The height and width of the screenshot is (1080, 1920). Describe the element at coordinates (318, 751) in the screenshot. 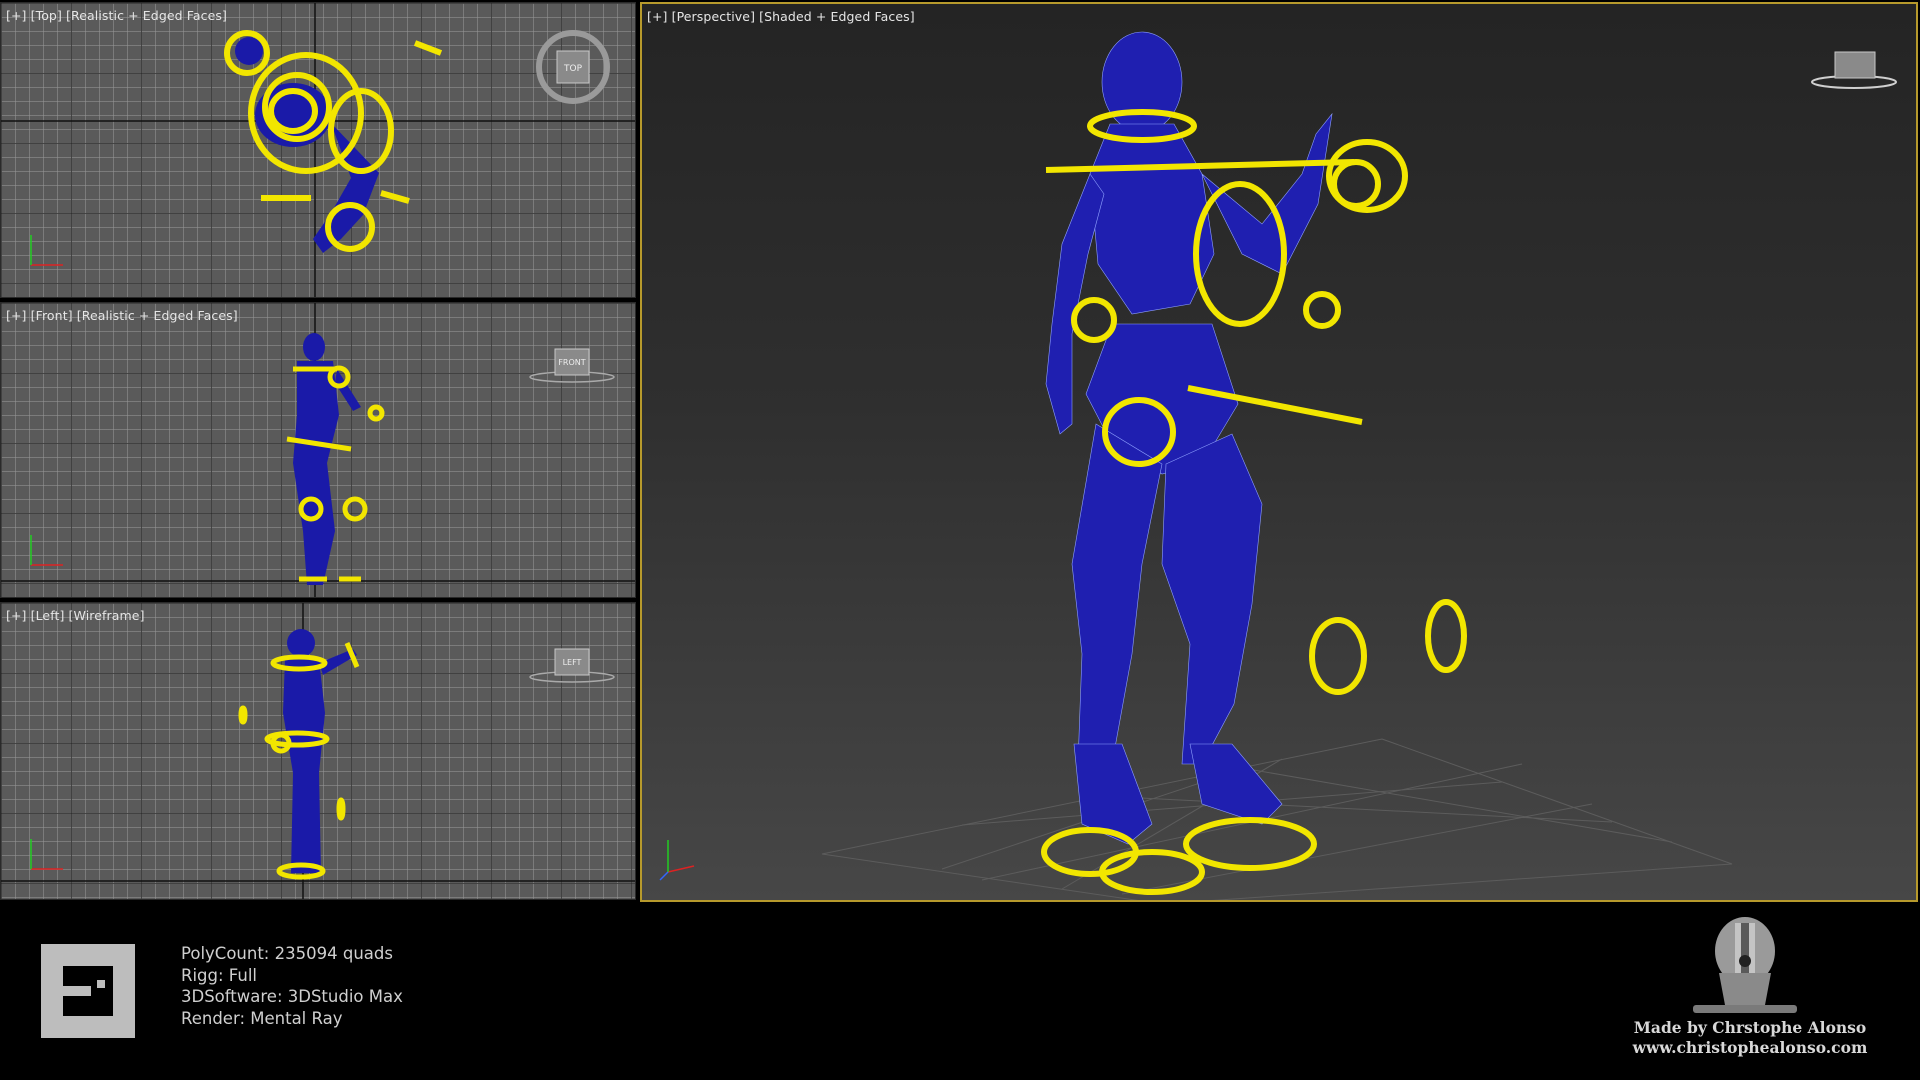

I see `viewport-left: LEFT [+] [Left] [Wireframe]` at that location.